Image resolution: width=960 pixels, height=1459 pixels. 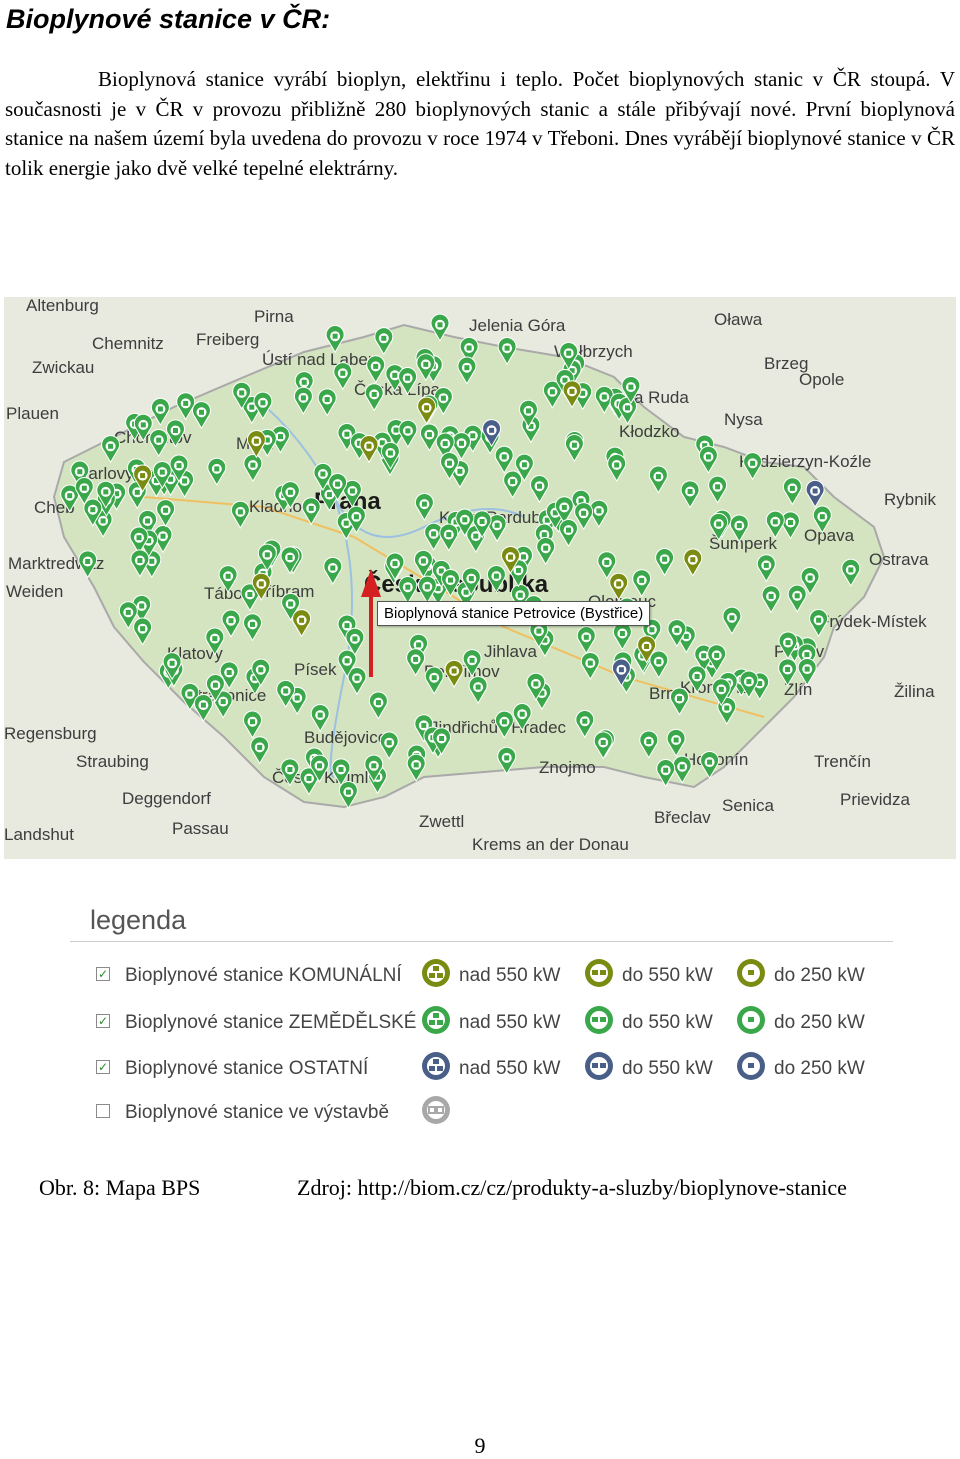 What do you see at coordinates (751, 1020) in the screenshot?
I see `agricultural-small-icon` at bounding box center [751, 1020].